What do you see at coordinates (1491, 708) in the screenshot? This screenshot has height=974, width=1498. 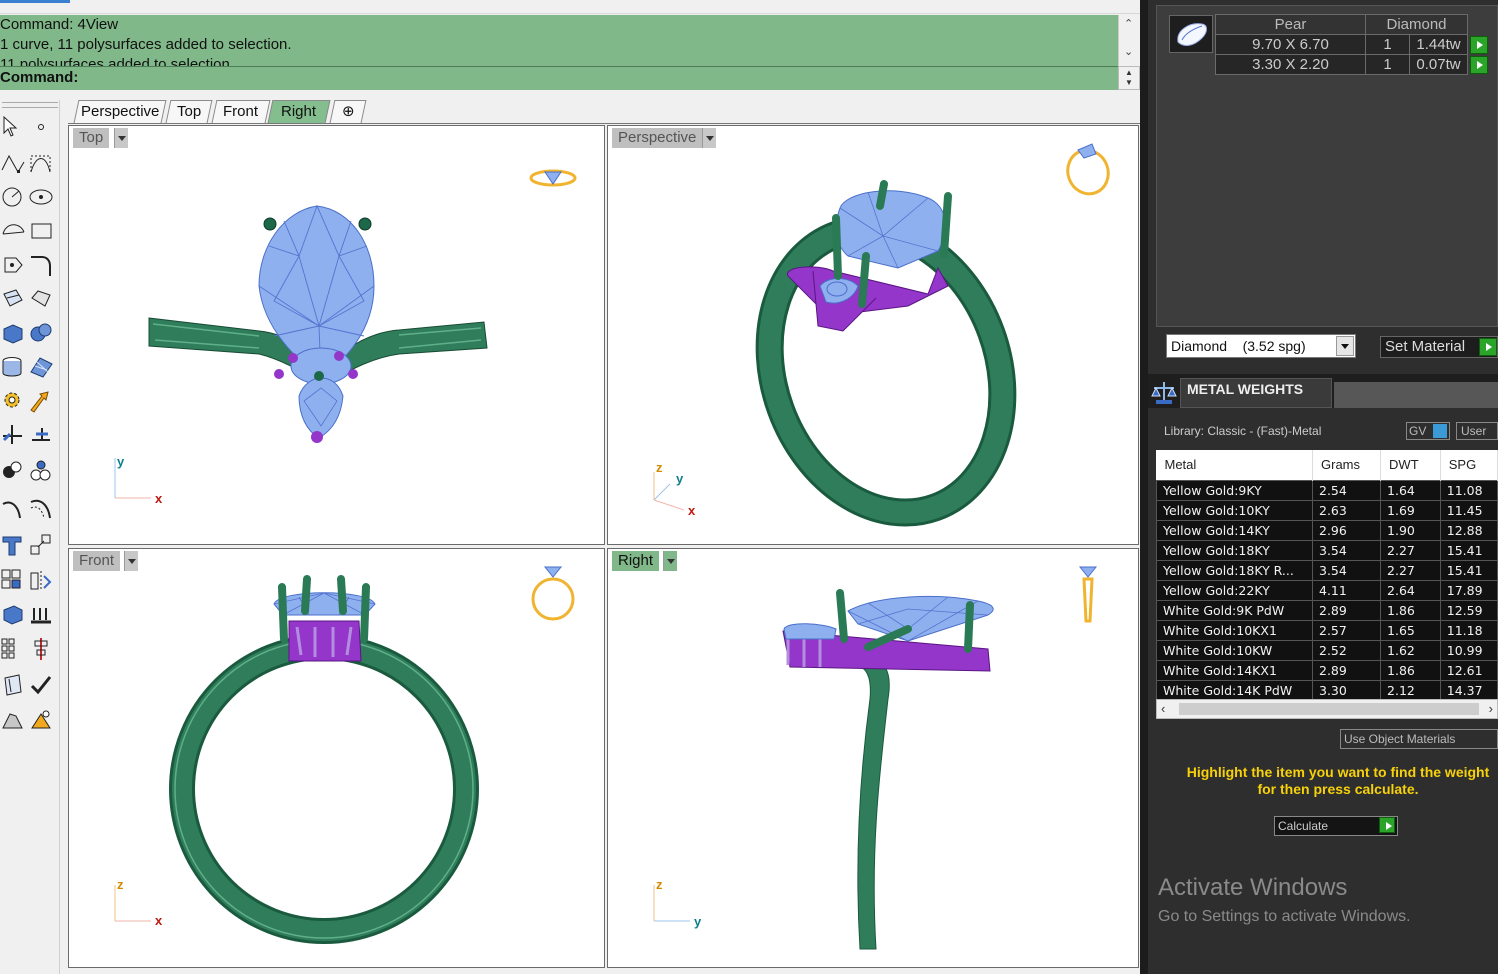 I see `chevron-right-icon: ›` at bounding box center [1491, 708].